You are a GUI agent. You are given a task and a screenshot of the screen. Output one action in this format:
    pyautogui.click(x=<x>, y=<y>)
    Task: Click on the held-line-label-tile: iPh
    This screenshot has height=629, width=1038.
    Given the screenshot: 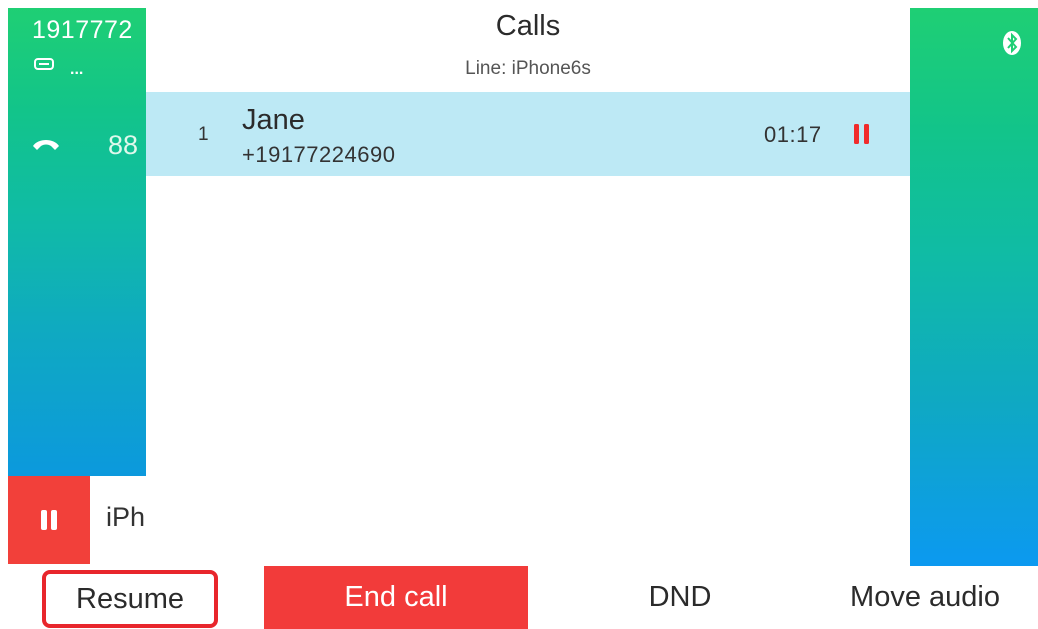 What is the action you would take?
    pyautogui.click(x=118, y=520)
    